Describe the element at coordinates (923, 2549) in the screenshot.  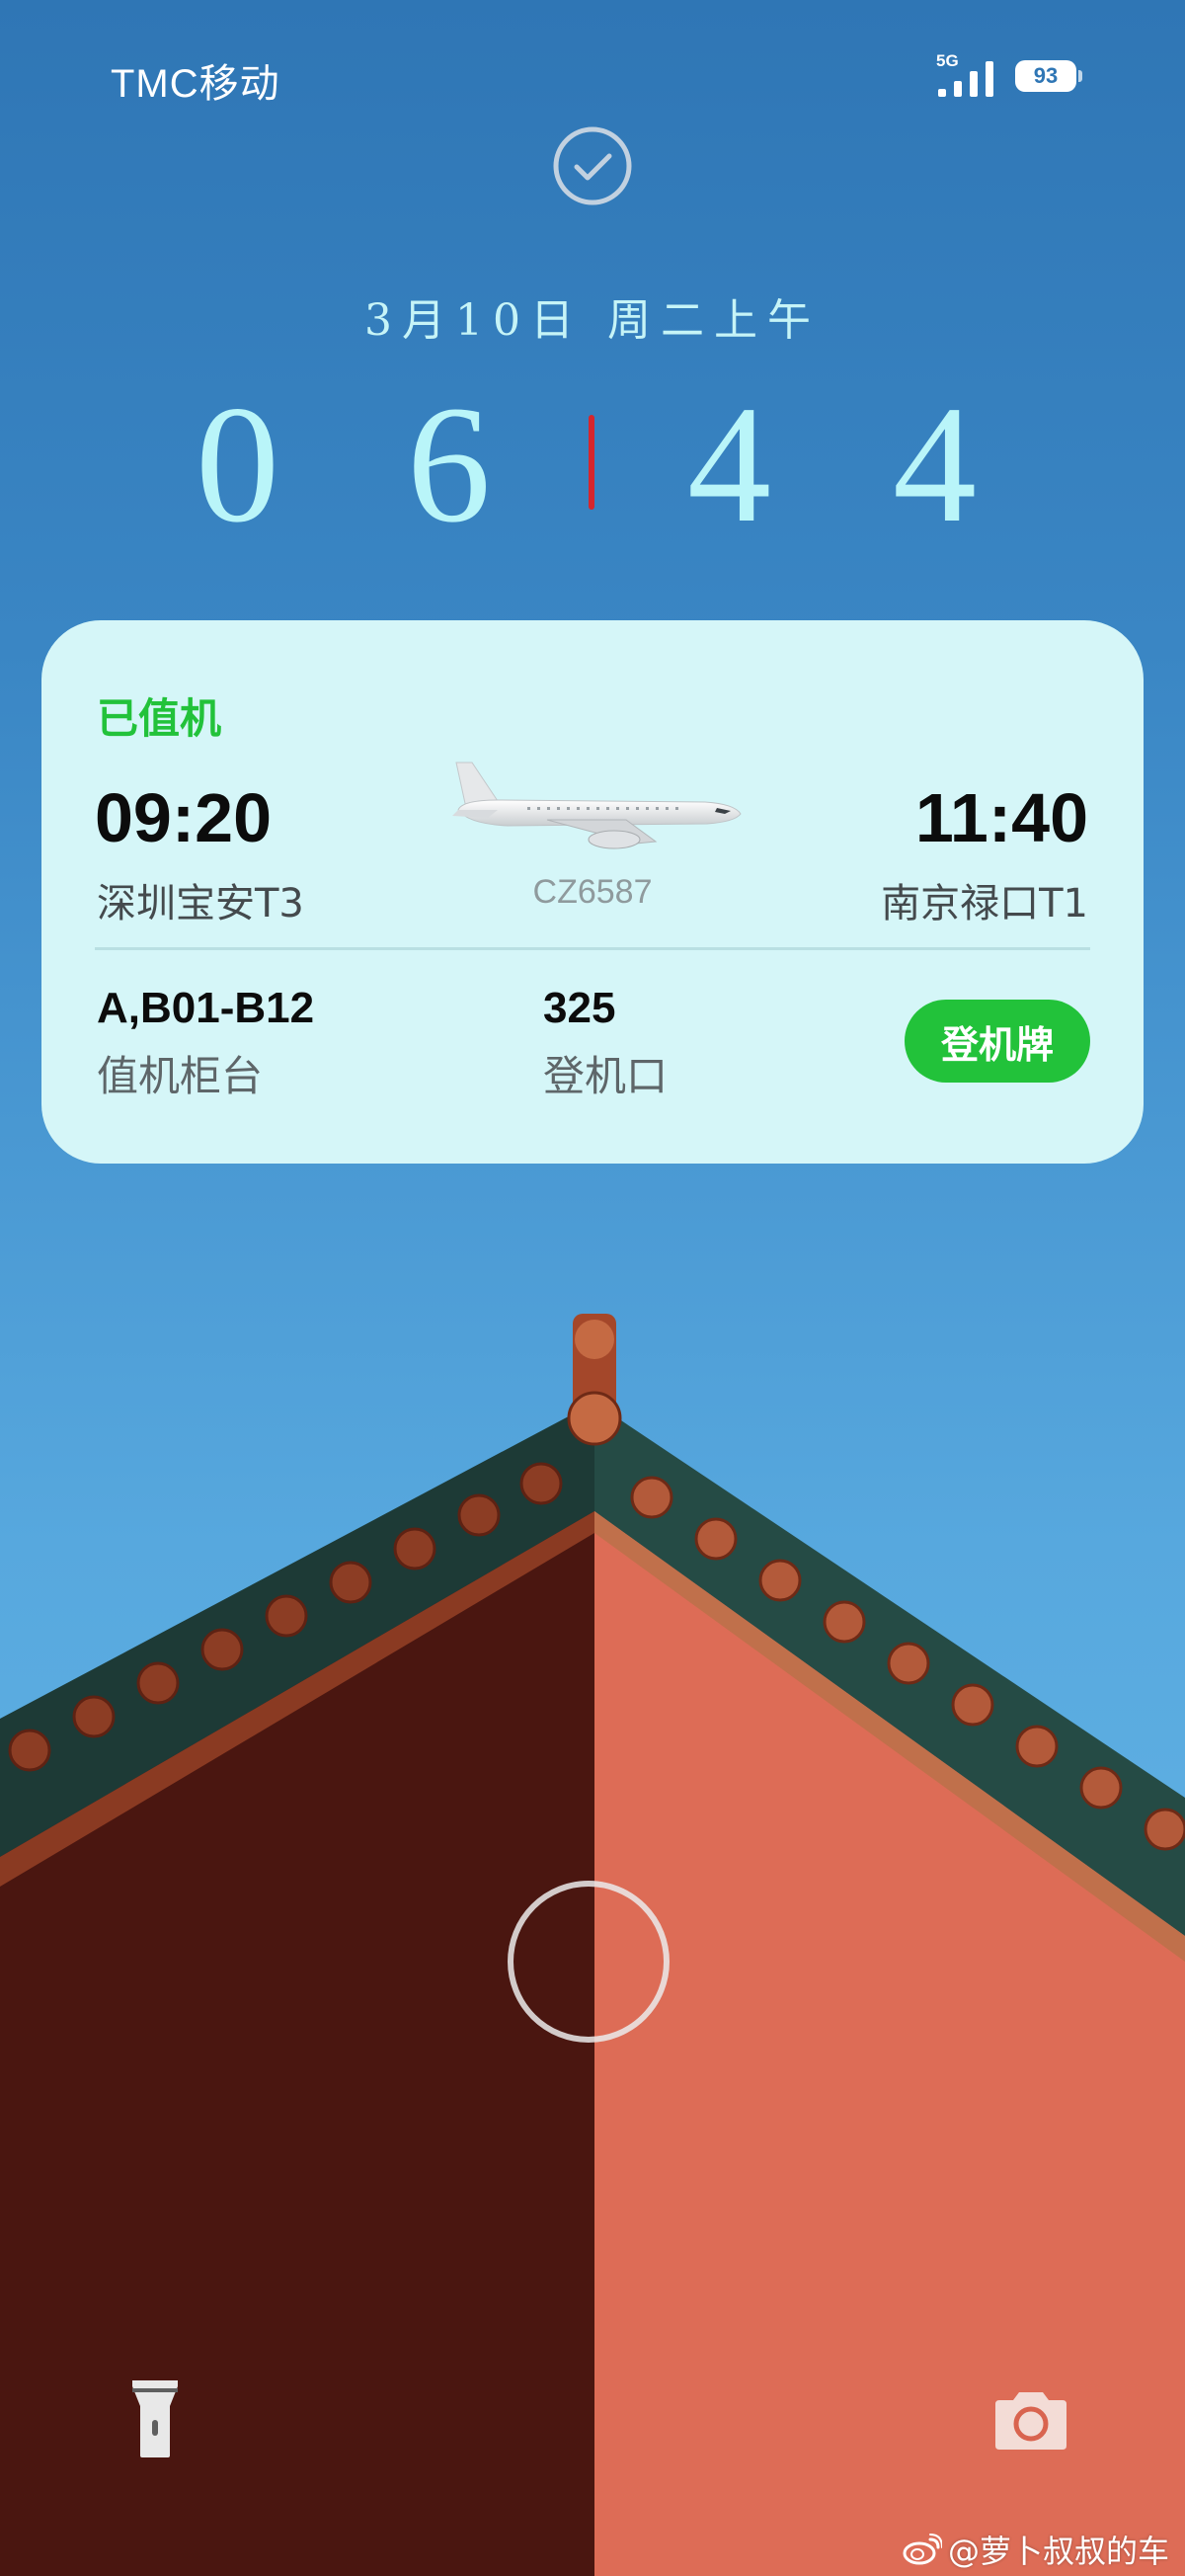
I see `weibo-icon` at that location.